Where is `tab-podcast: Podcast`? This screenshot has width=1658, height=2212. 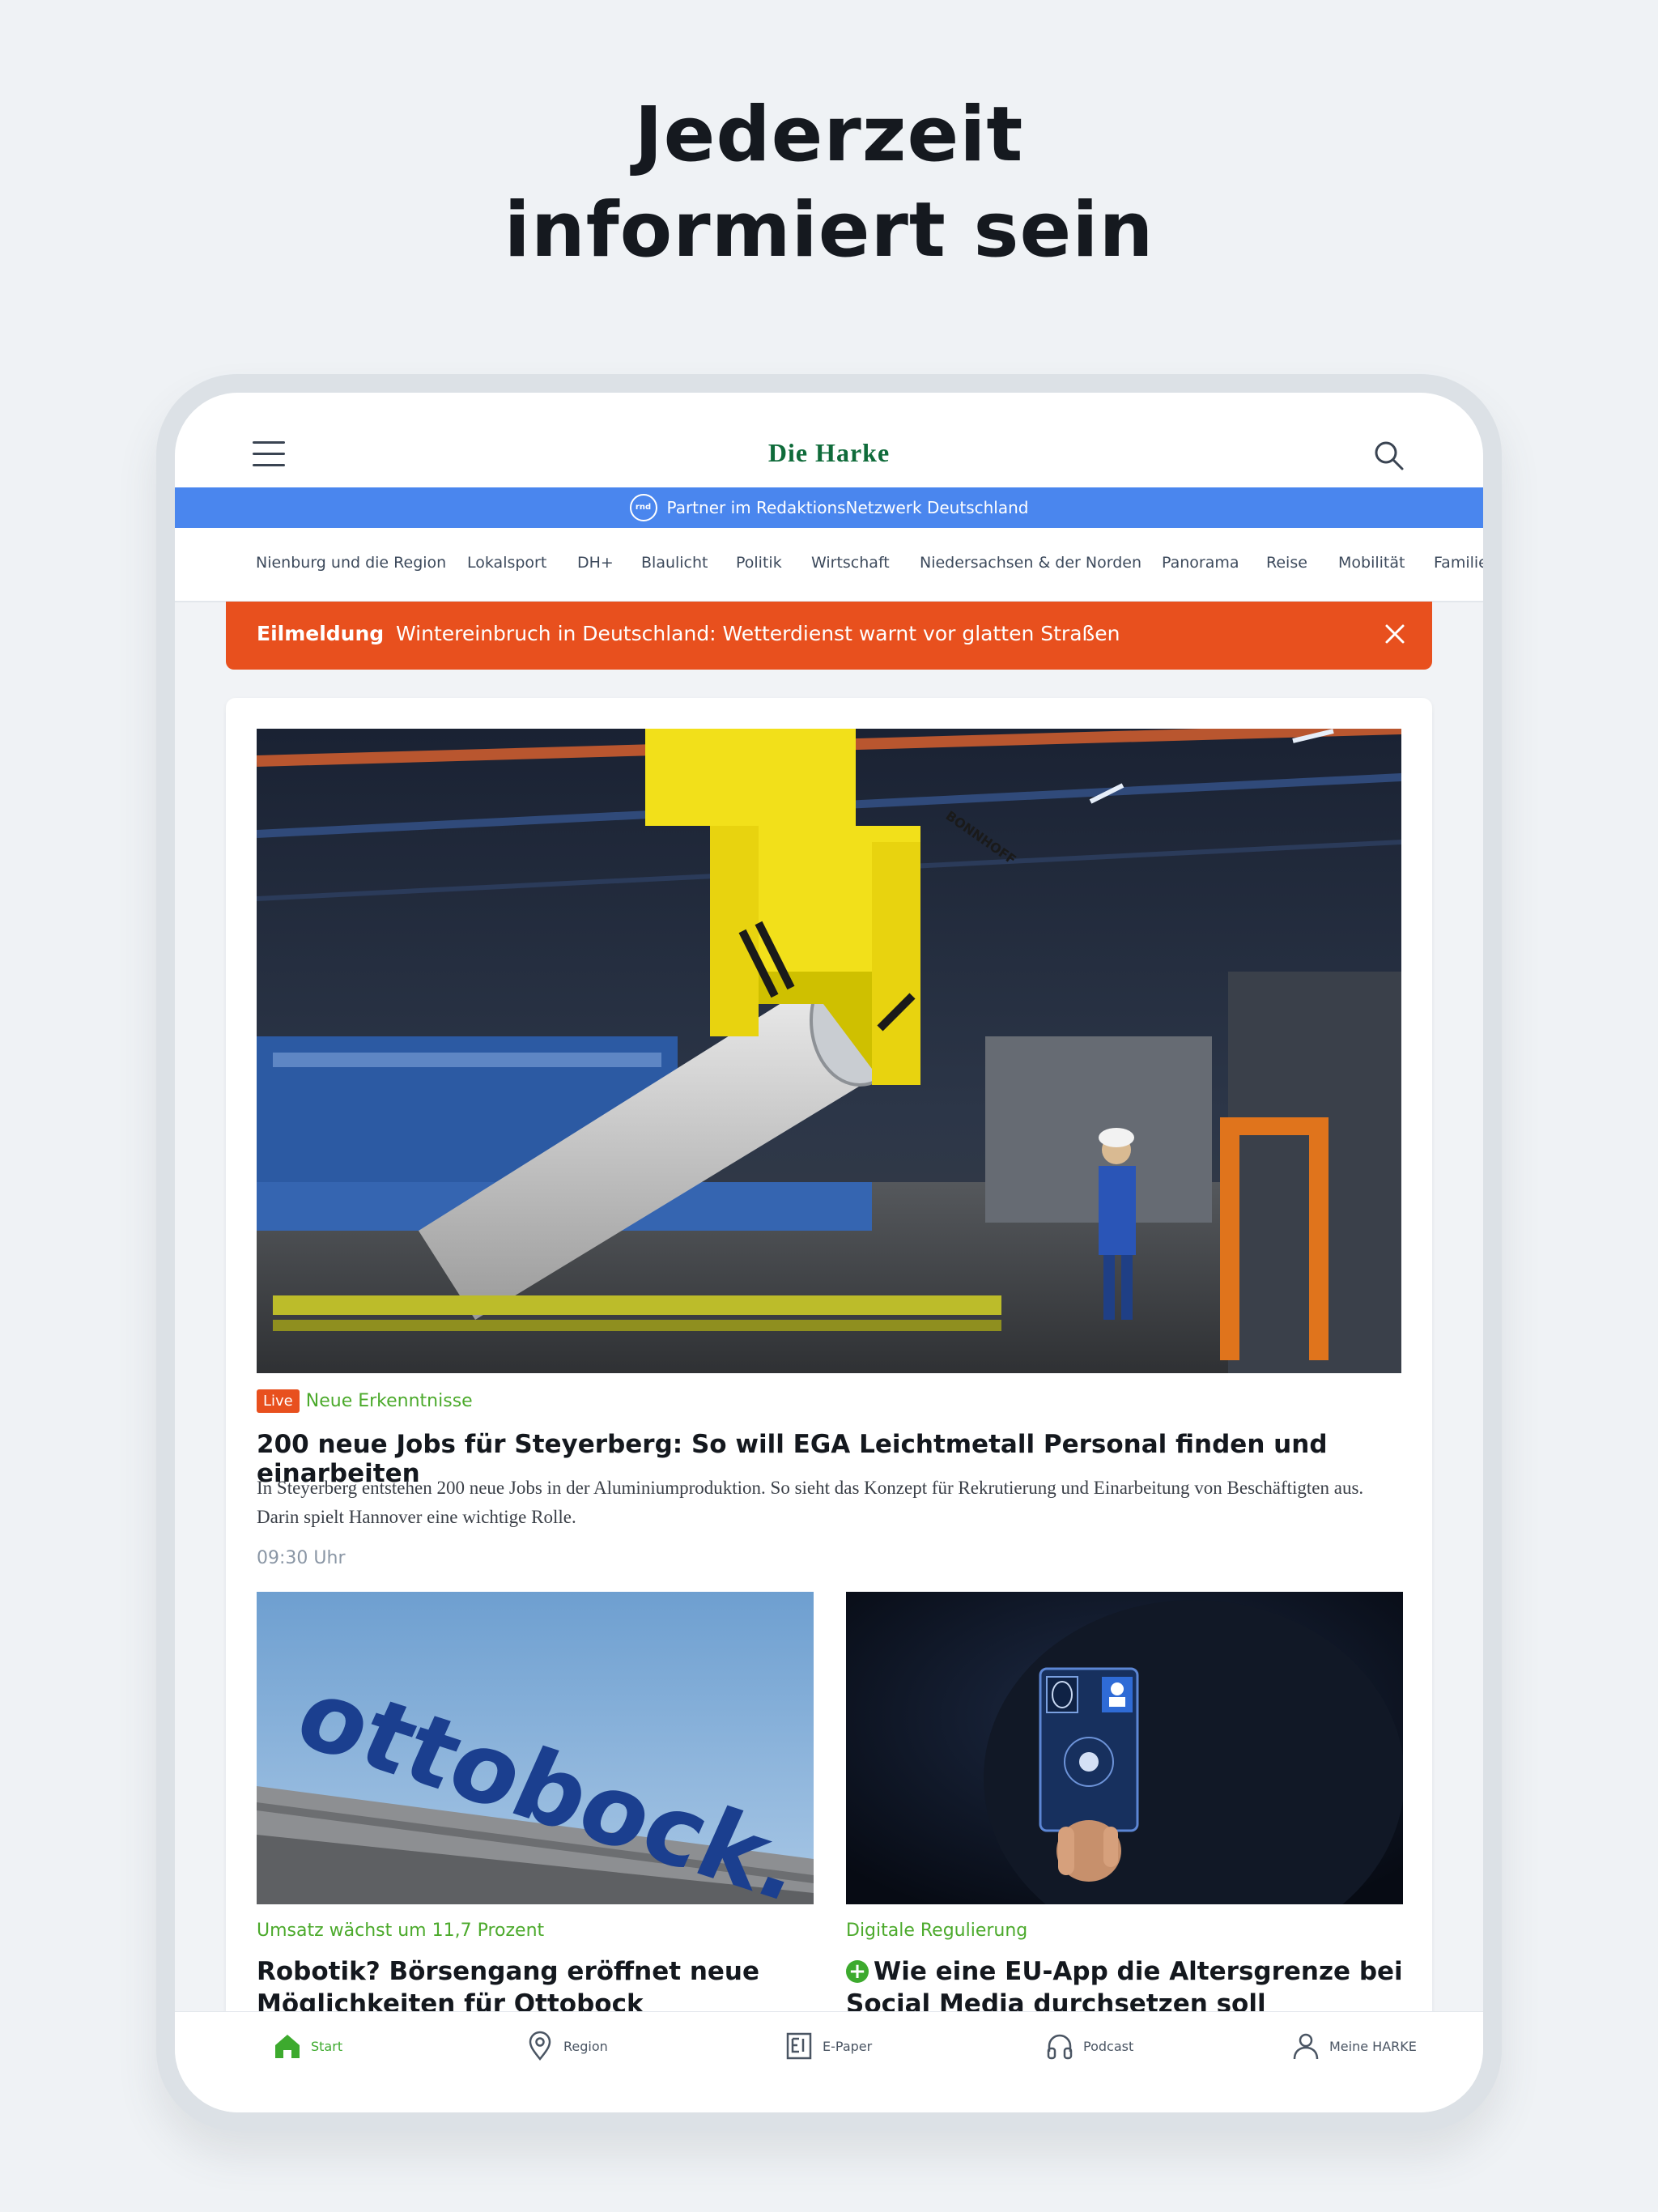 tab-podcast: Podcast is located at coordinates (1088, 2046).